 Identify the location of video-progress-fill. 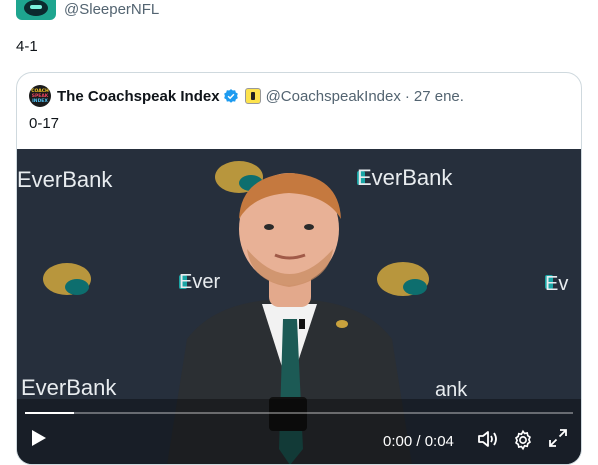
(50, 413).